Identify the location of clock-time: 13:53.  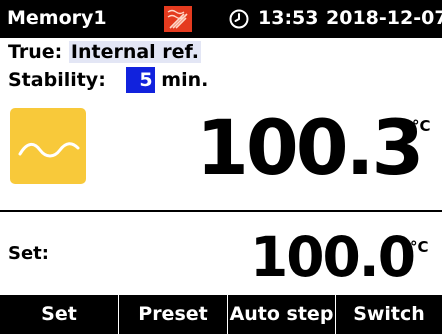
(288, 18).